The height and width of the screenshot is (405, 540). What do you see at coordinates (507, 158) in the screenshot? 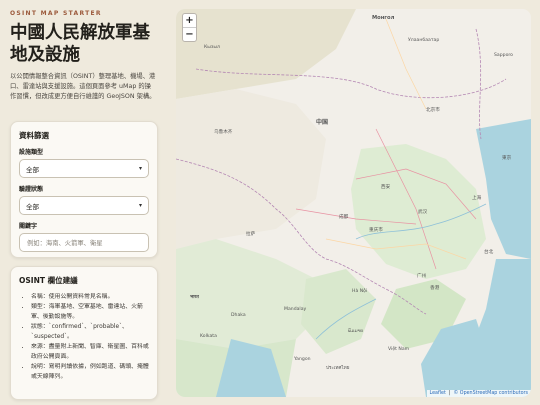
I see `map-label: 東京` at bounding box center [507, 158].